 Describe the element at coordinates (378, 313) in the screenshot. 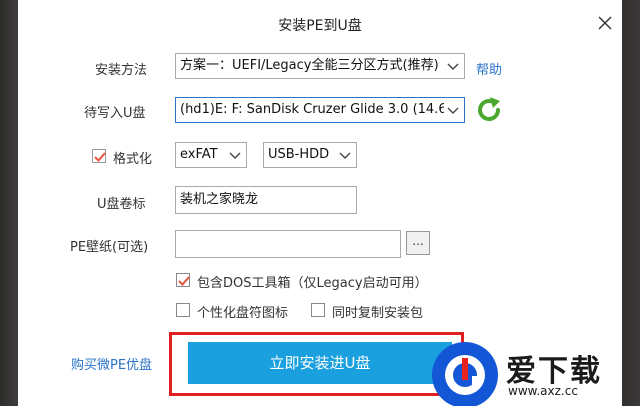

I see `copy-installer-label: 同时复制安装包` at that location.